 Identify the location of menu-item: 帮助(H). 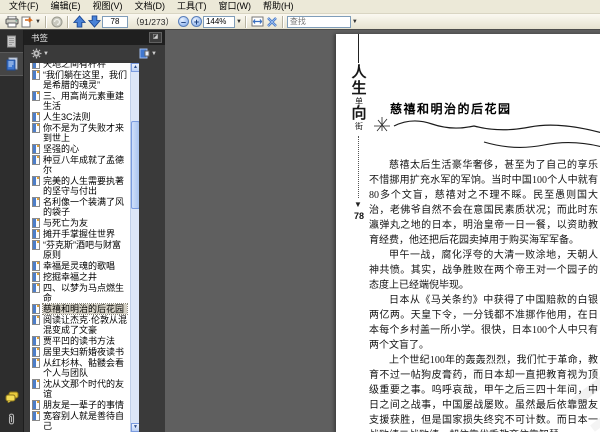
(278, 6).